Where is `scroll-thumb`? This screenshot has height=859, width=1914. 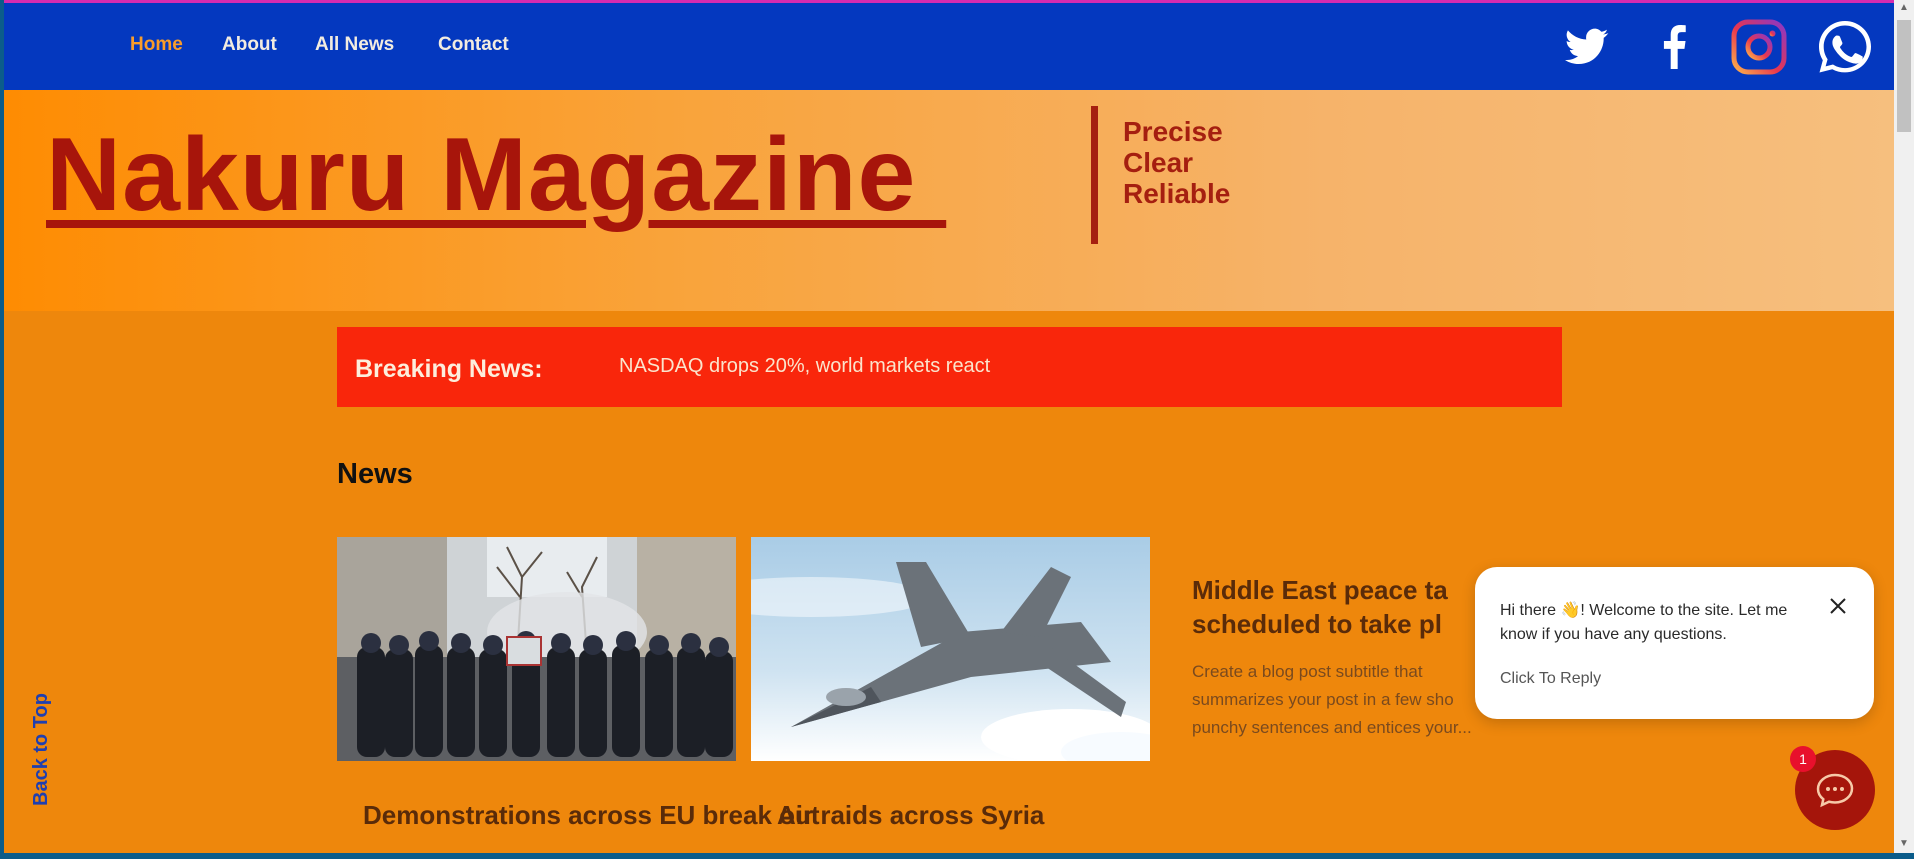
scroll-thumb is located at coordinates (1904, 76).